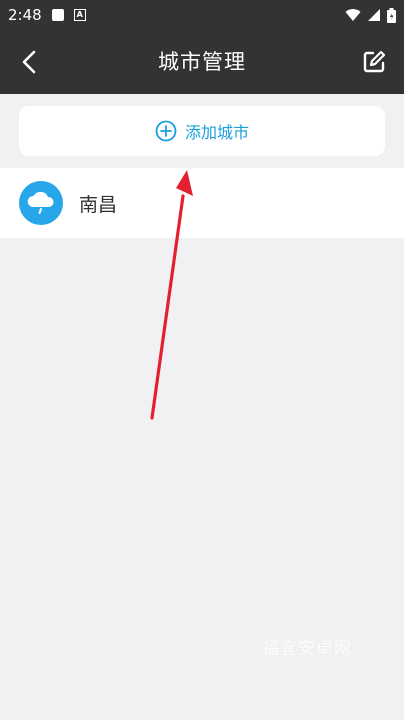 This screenshot has height=720, width=404. What do you see at coordinates (98, 204) in the screenshot?
I see `city-name: 南昌` at bounding box center [98, 204].